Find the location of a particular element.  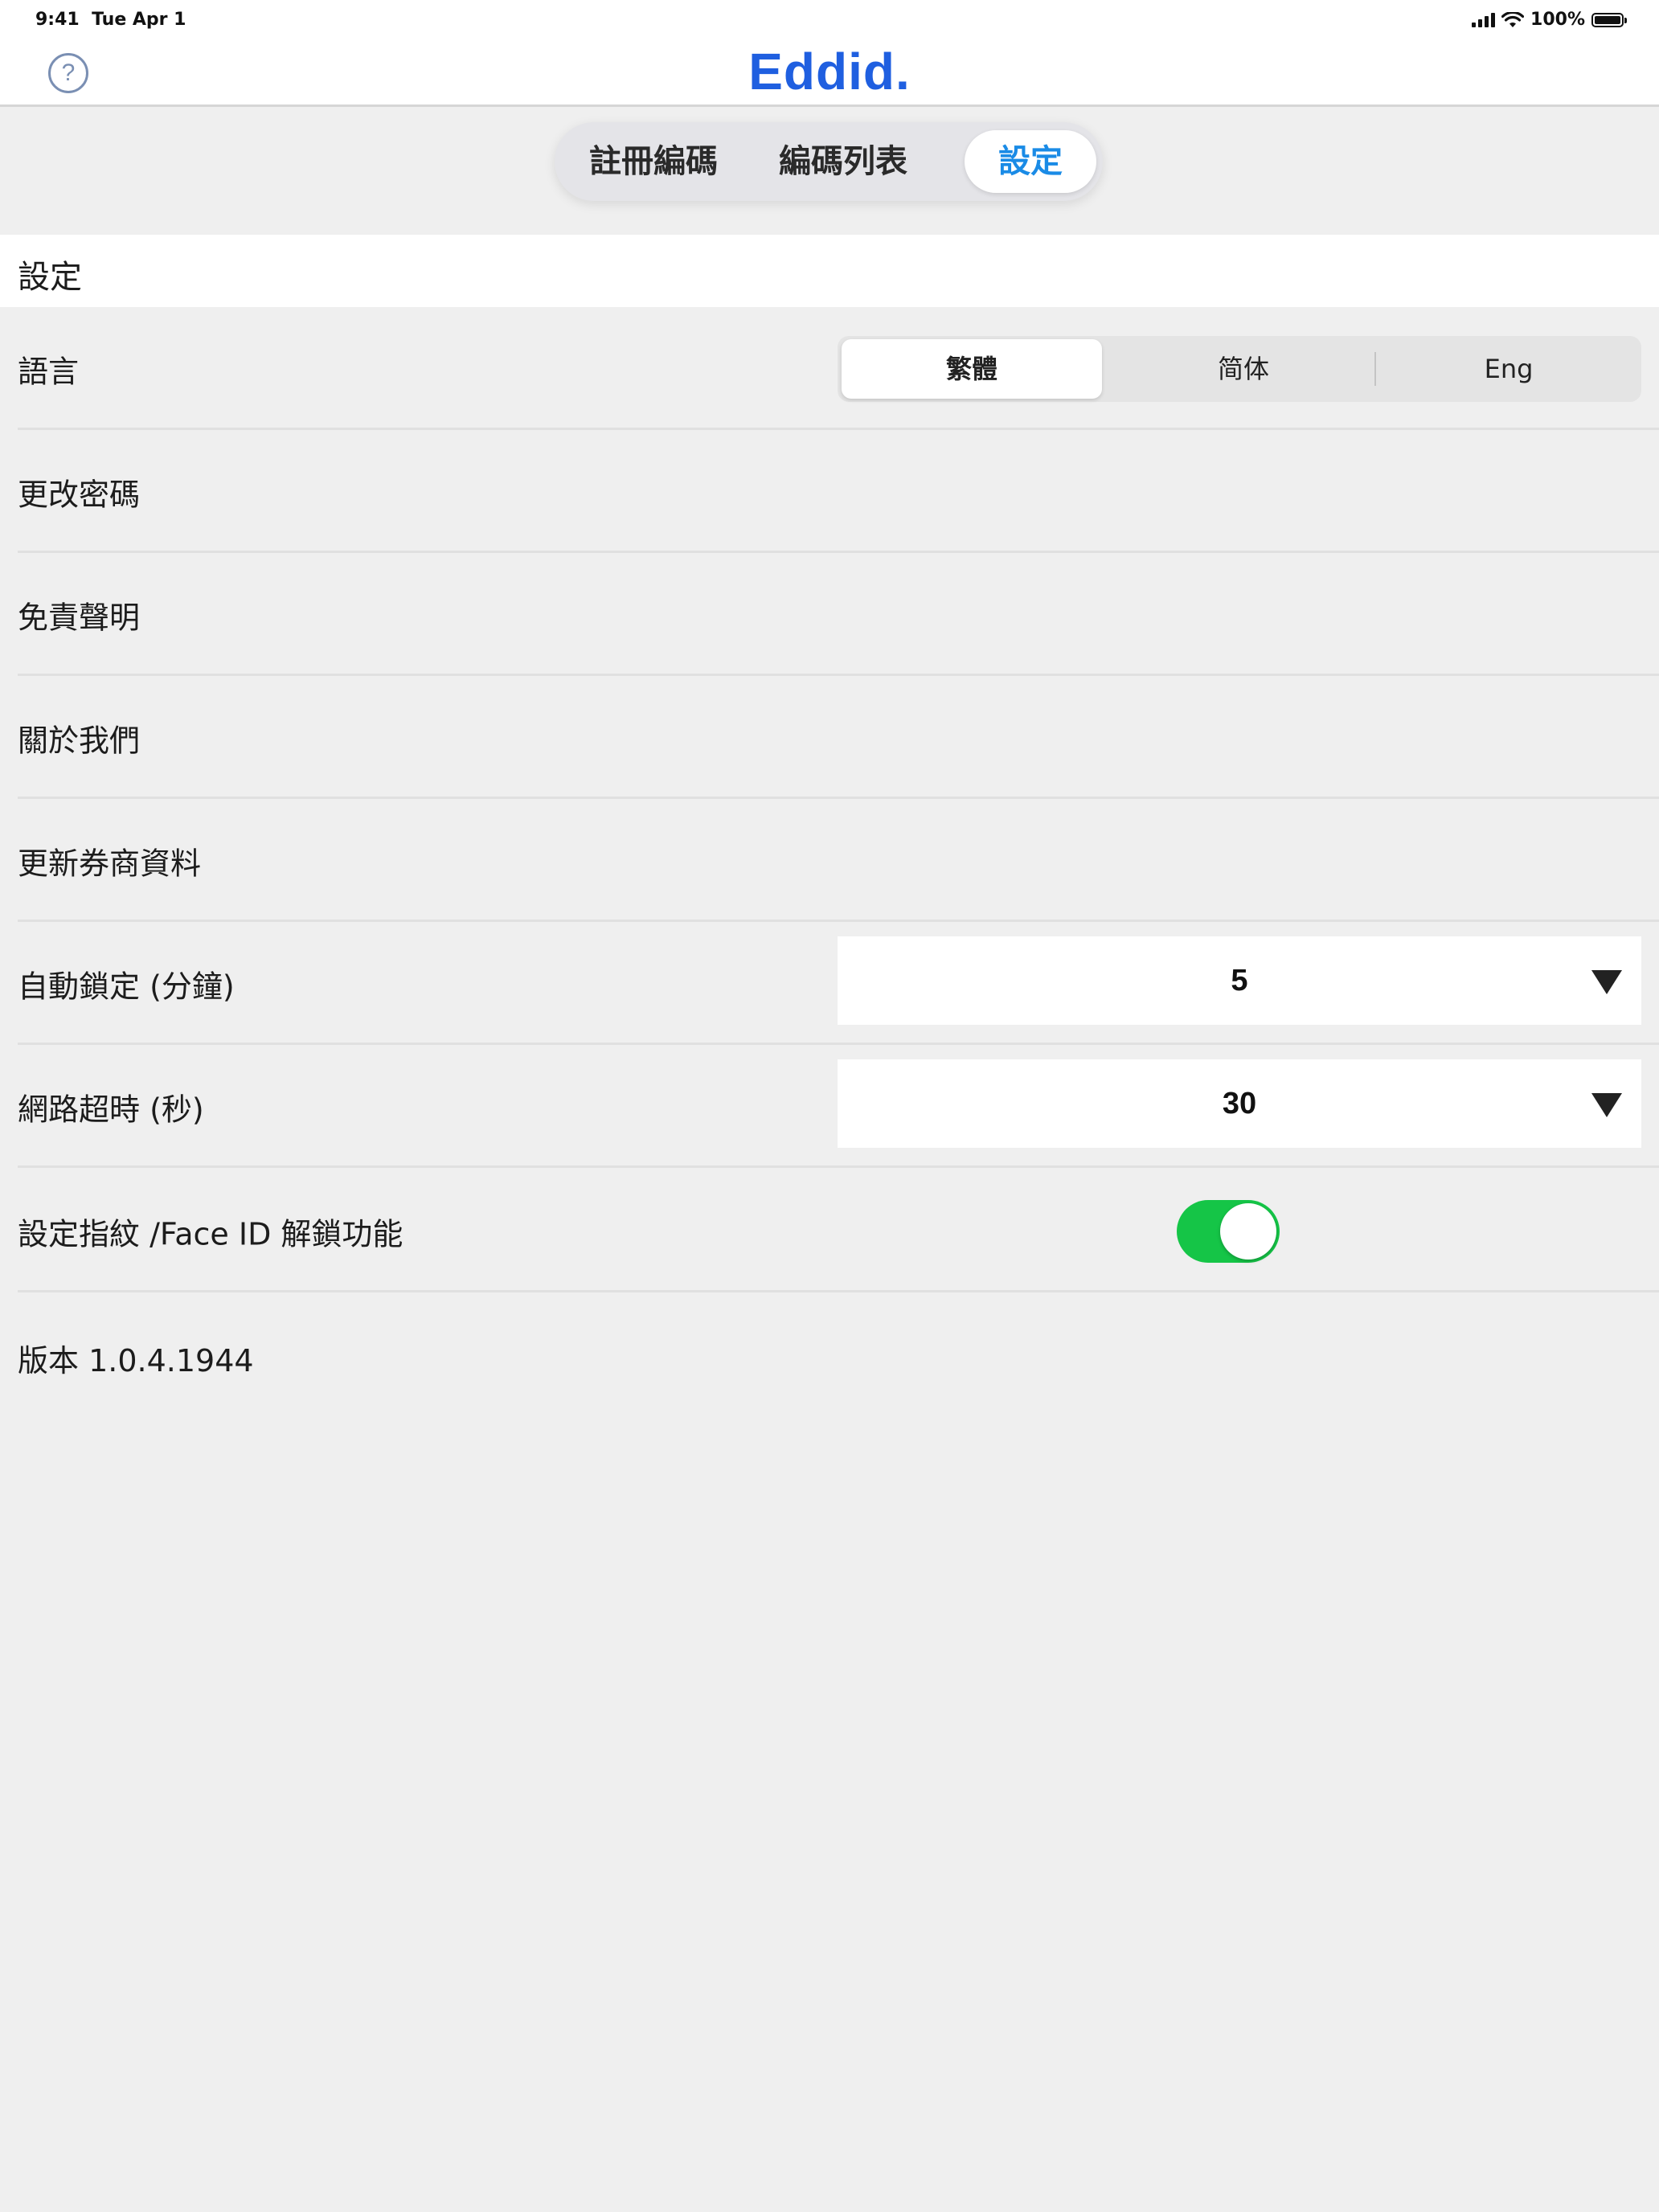

change-password-row: 更改密碼 is located at coordinates (829, 491).